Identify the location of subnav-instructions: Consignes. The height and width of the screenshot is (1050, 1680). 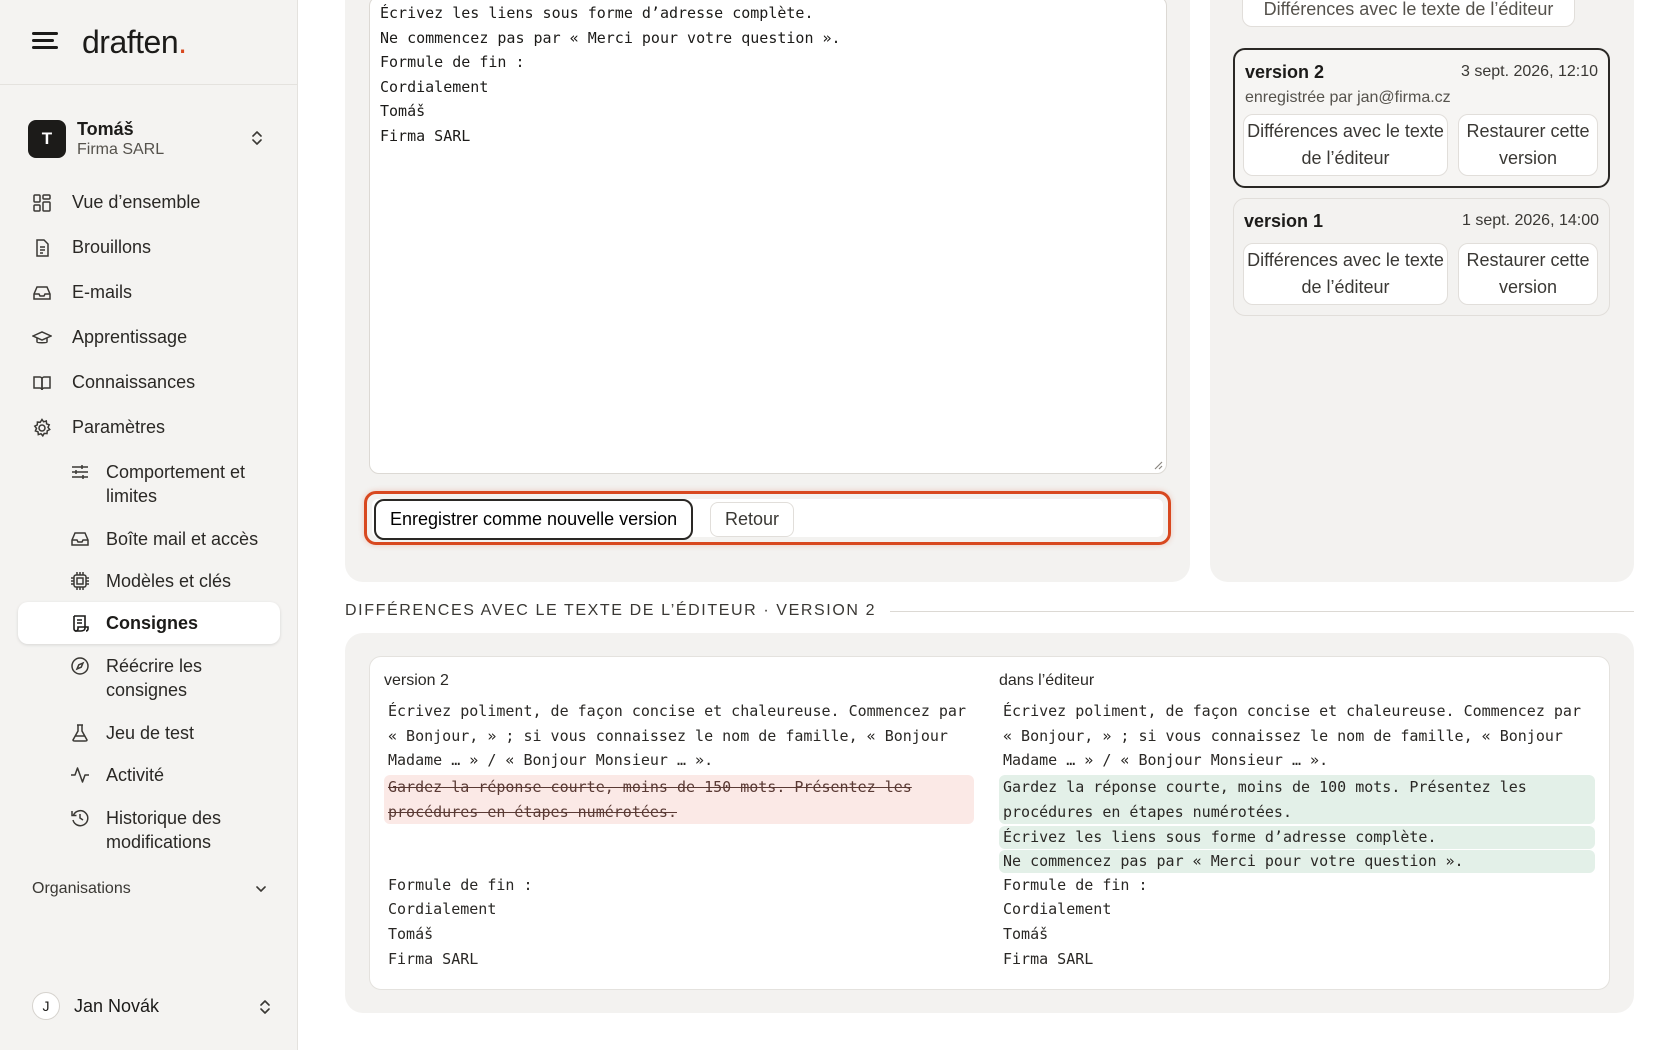
(149, 623).